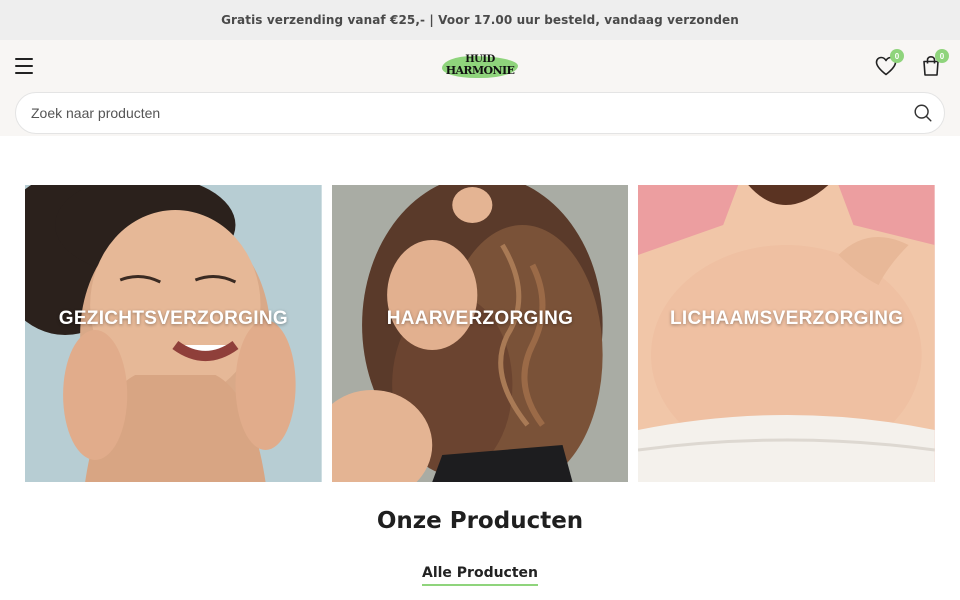 The image size is (960, 600). Describe the element at coordinates (464, 113) in the screenshot. I see `search-input` at that location.